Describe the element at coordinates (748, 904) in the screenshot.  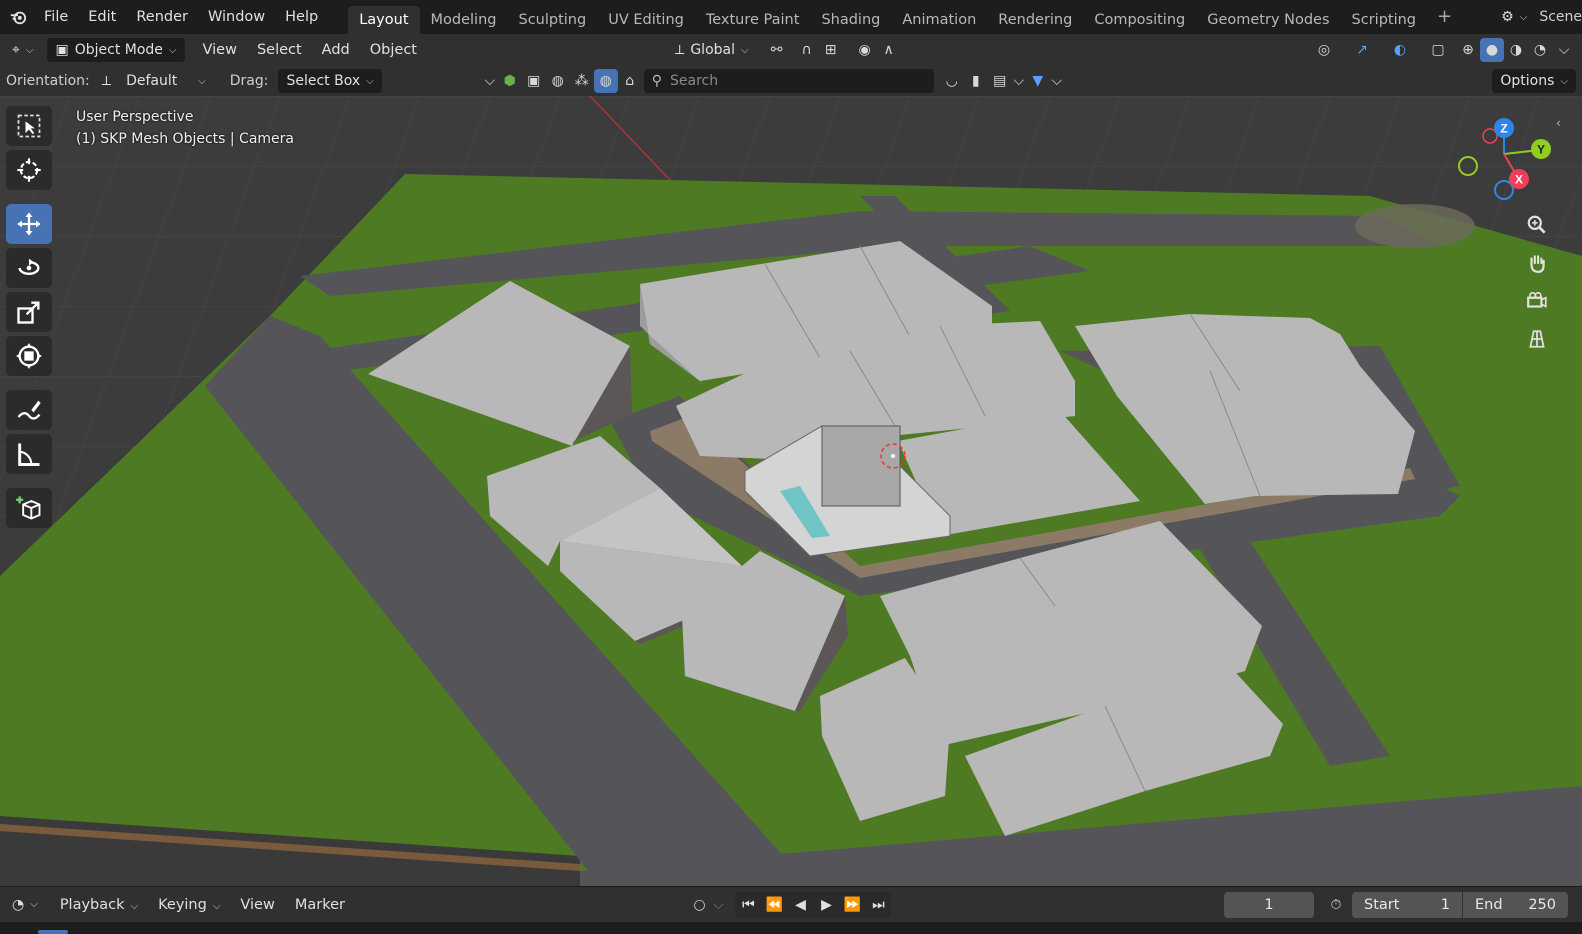
I see `jump-start-icon: ⏮` at that location.